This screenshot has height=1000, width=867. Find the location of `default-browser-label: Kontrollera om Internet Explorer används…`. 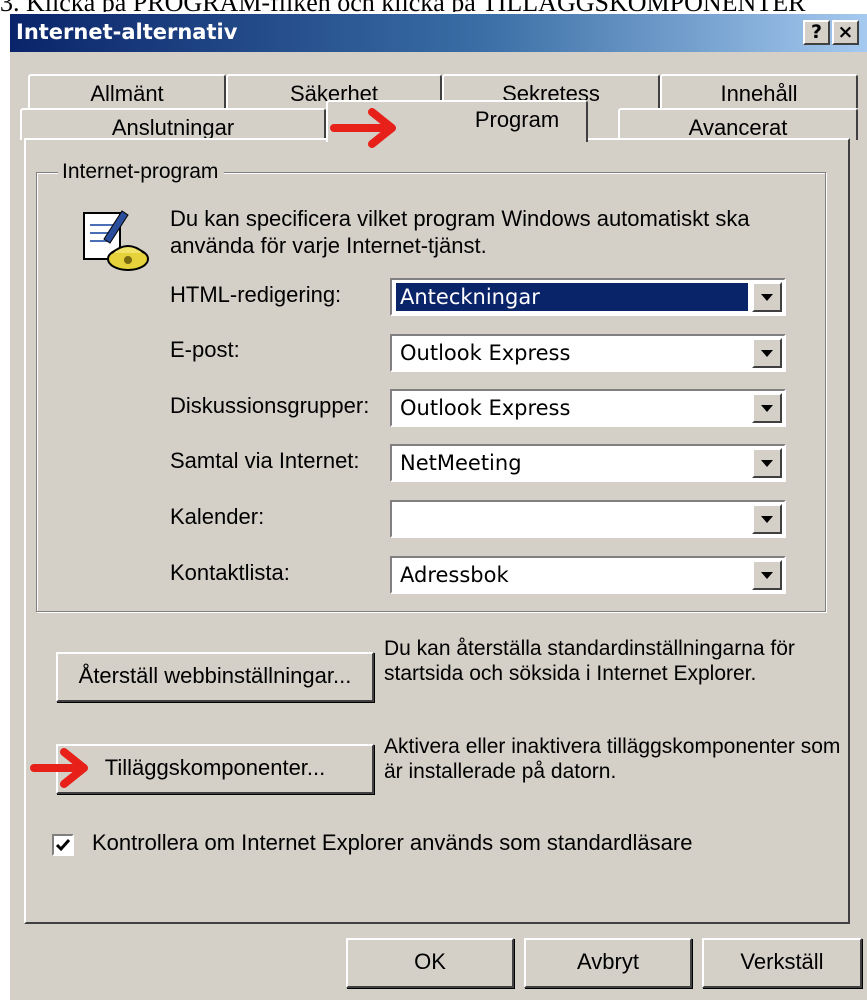

default-browser-label: Kontrollera om Internet Explorer används… is located at coordinates (392, 843).